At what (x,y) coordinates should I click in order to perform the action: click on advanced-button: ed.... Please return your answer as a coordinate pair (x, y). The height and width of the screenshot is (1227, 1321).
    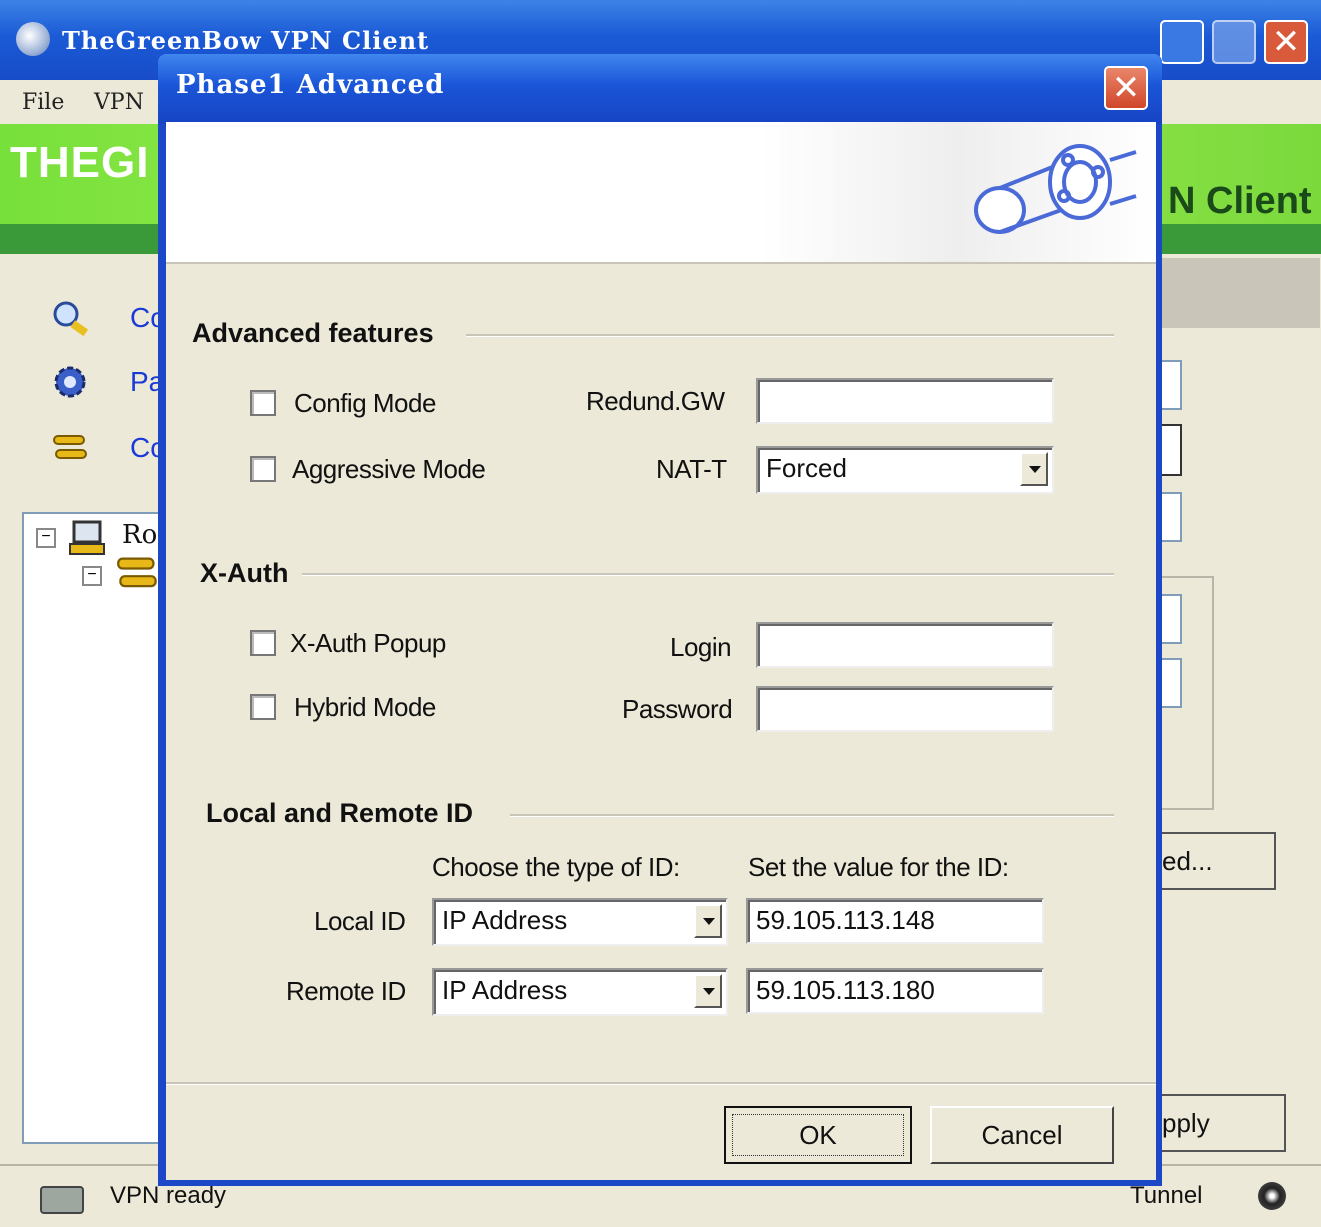
    Looking at the image, I should click on (1218, 861).